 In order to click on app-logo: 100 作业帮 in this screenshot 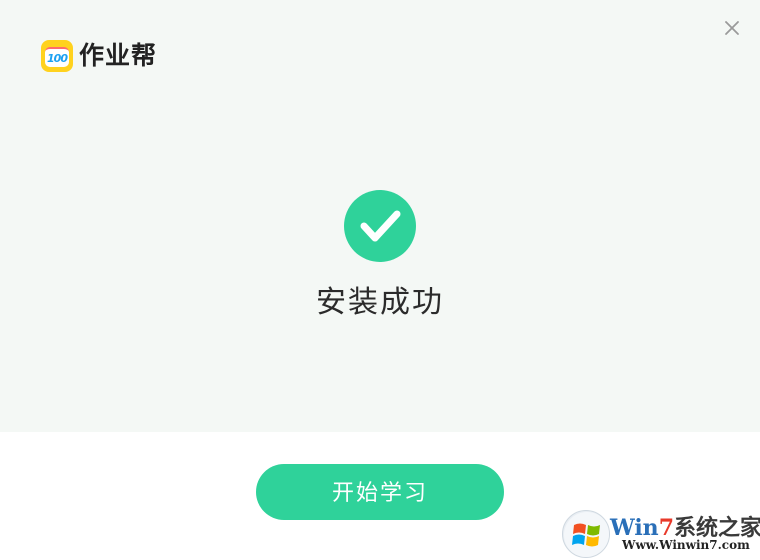, I will do `click(99, 56)`.